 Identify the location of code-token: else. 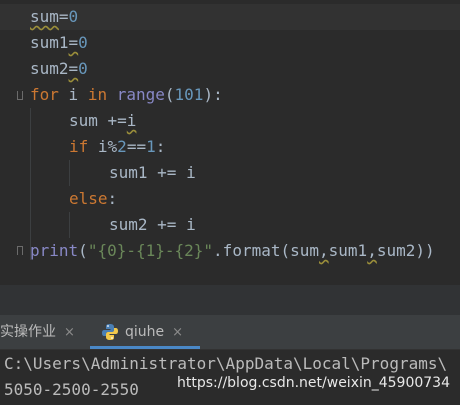
(88, 198).